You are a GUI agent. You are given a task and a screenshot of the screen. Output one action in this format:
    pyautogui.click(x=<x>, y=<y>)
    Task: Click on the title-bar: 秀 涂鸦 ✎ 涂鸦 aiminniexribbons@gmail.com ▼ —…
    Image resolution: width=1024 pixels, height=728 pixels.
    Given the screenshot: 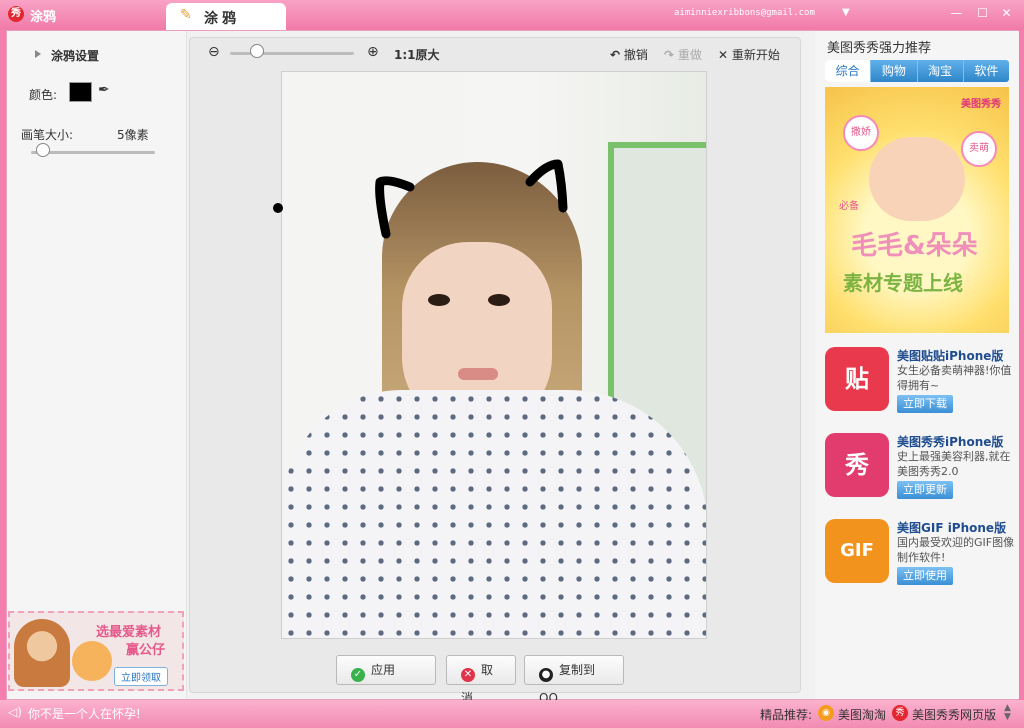 What is the action you would take?
    pyautogui.click(x=512, y=15)
    